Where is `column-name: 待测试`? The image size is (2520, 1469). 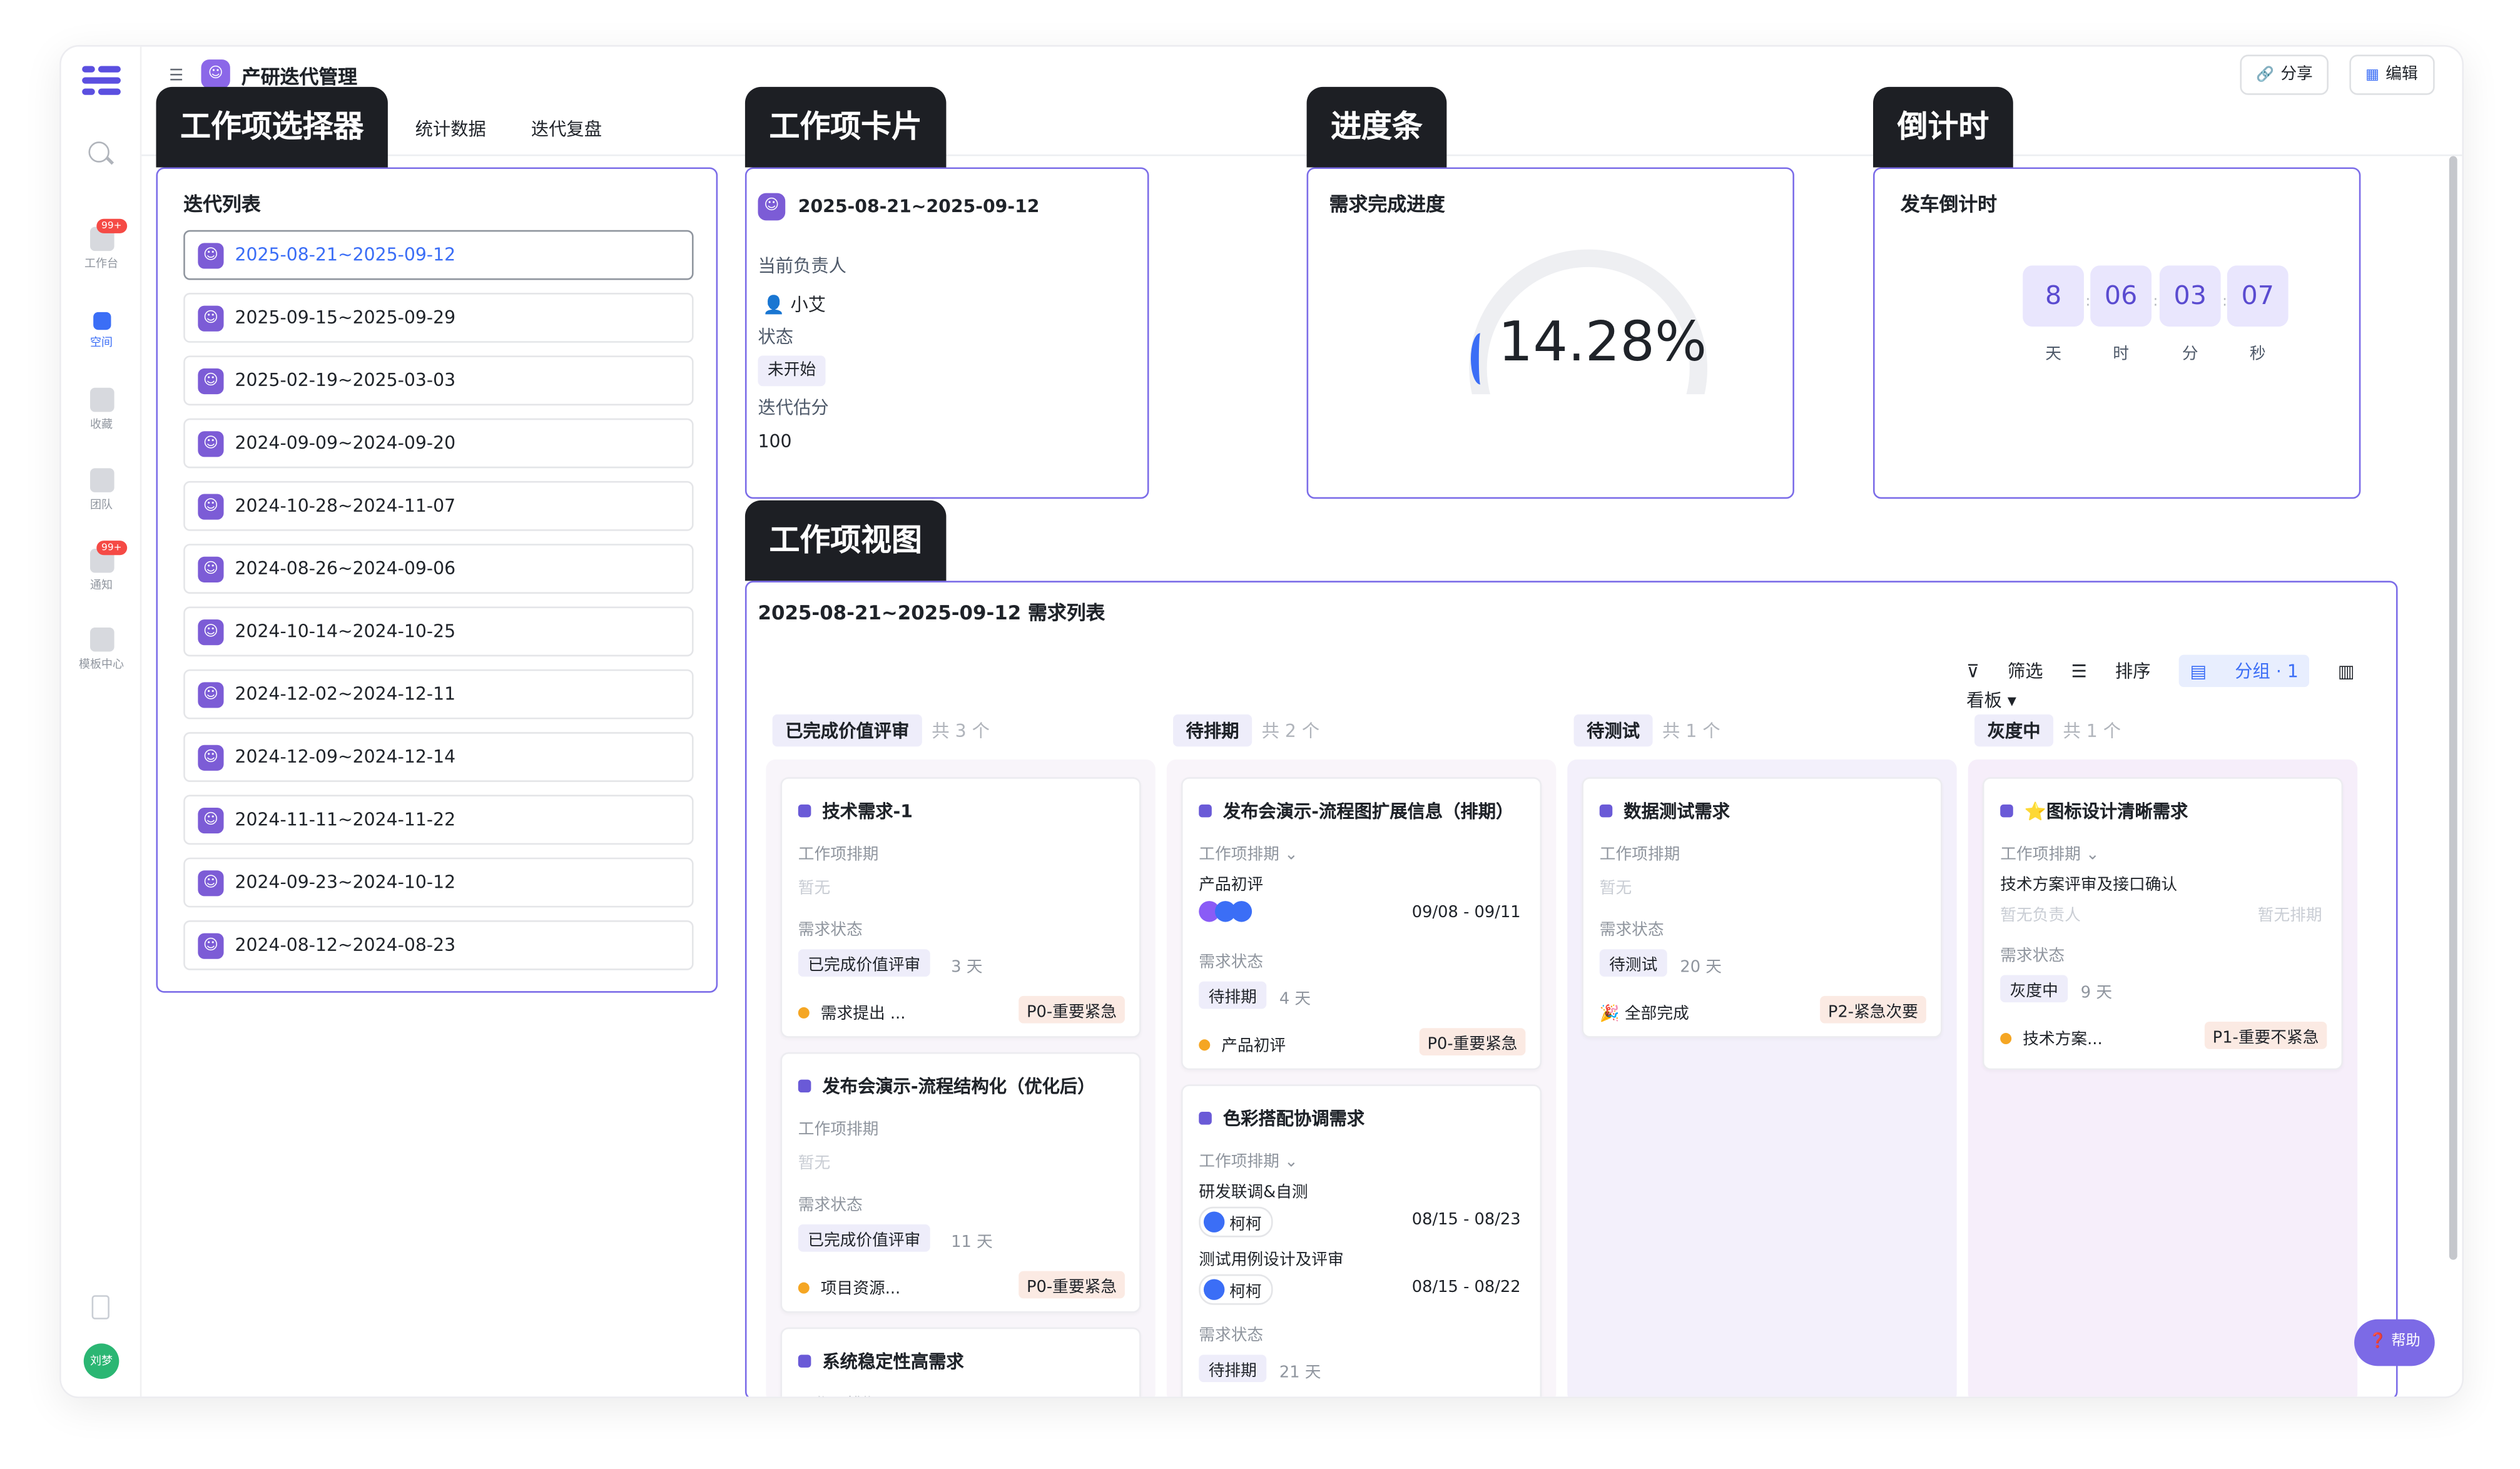
column-name: 待测试 is located at coordinates (1613, 730).